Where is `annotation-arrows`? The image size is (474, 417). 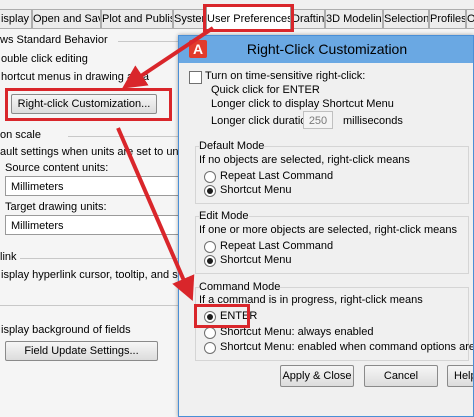 annotation-arrows is located at coordinates (165, 164).